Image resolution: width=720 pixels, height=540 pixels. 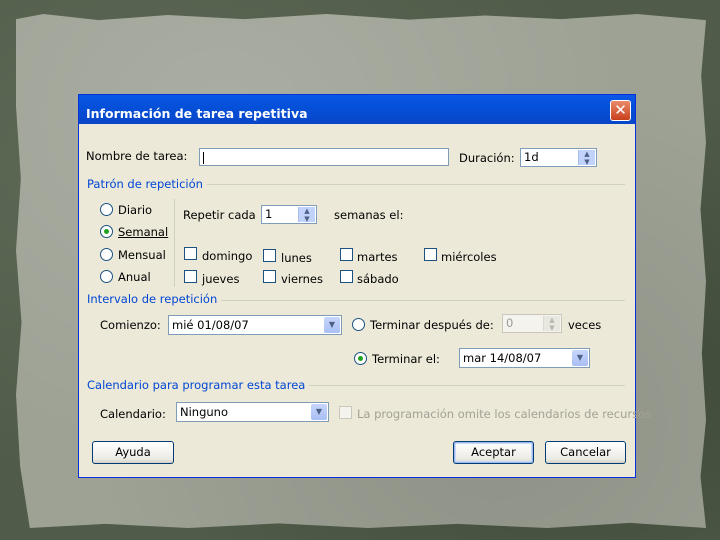 I want to click on text-caret, so click(x=203, y=157).